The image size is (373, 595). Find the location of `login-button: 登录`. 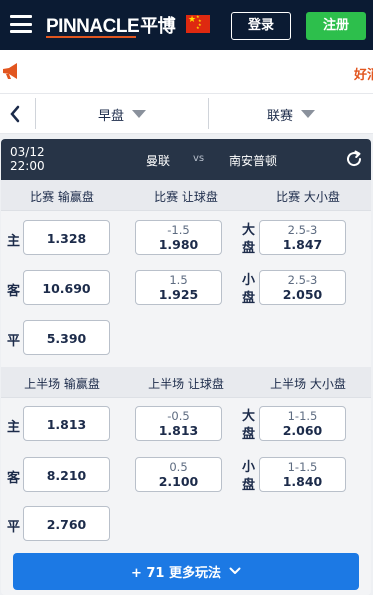

login-button: 登录 is located at coordinates (261, 26).